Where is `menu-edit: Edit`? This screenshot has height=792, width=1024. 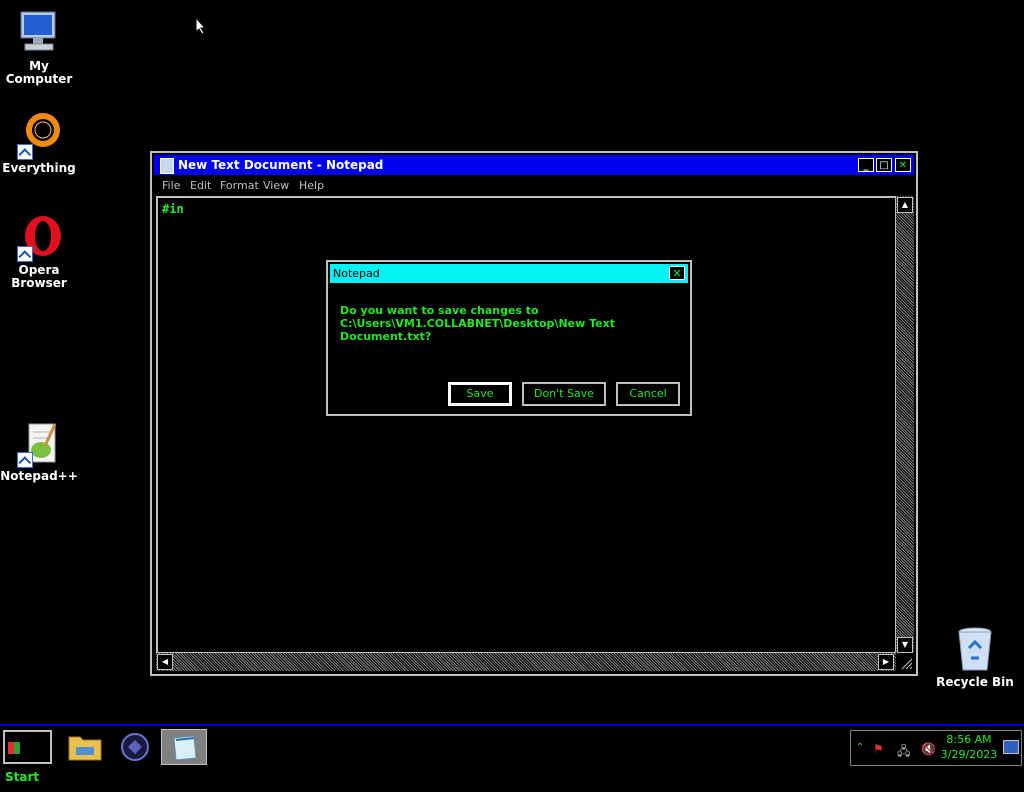 menu-edit: Edit is located at coordinates (200, 185).